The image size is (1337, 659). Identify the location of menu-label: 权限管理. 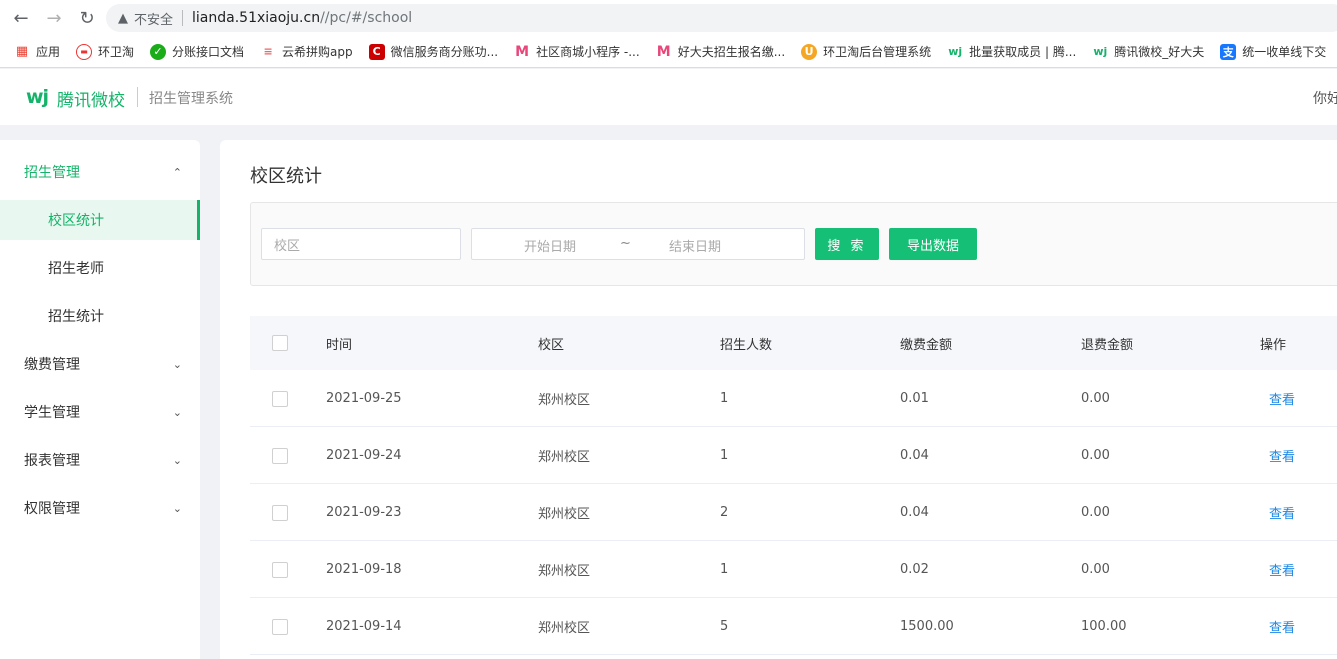
(52, 509).